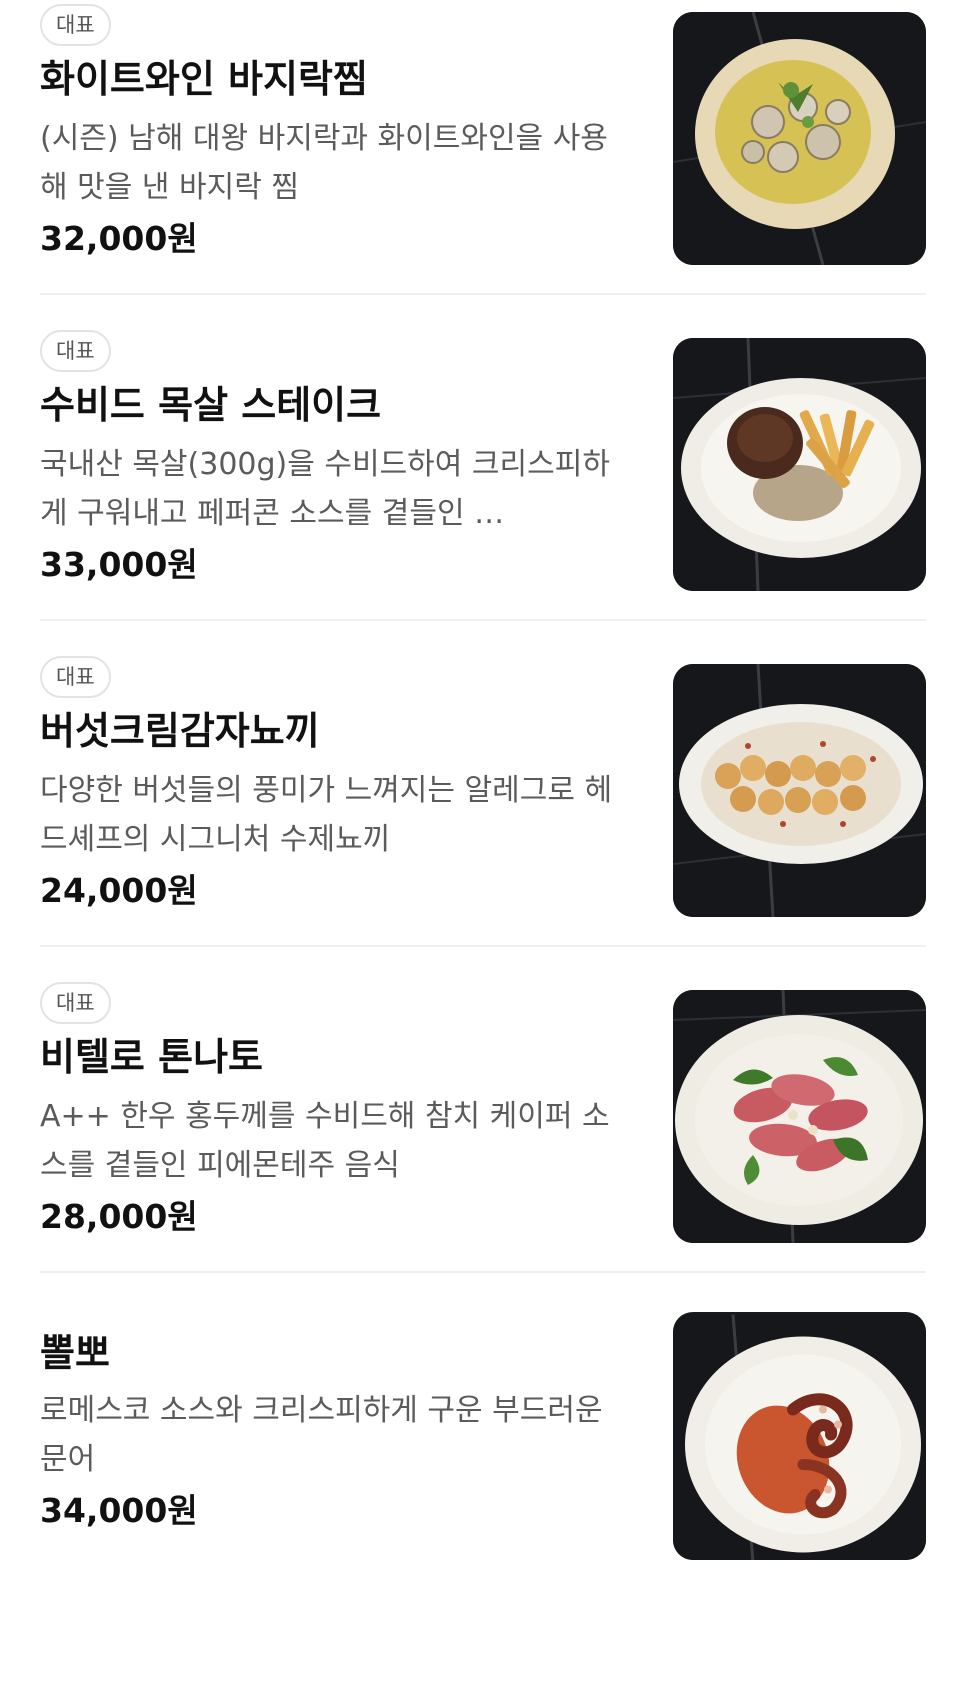  I want to click on menu-item-name: 수비드 목살 스테이크, so click(211, 405).